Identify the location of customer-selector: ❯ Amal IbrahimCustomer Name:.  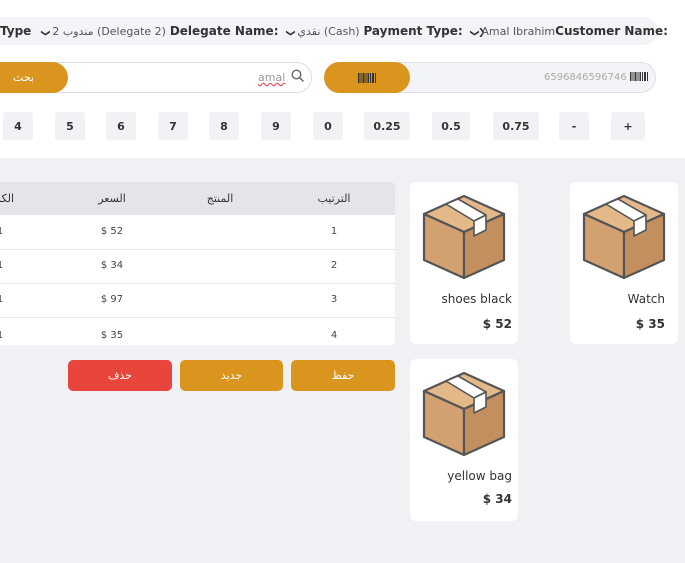
(568, 31).